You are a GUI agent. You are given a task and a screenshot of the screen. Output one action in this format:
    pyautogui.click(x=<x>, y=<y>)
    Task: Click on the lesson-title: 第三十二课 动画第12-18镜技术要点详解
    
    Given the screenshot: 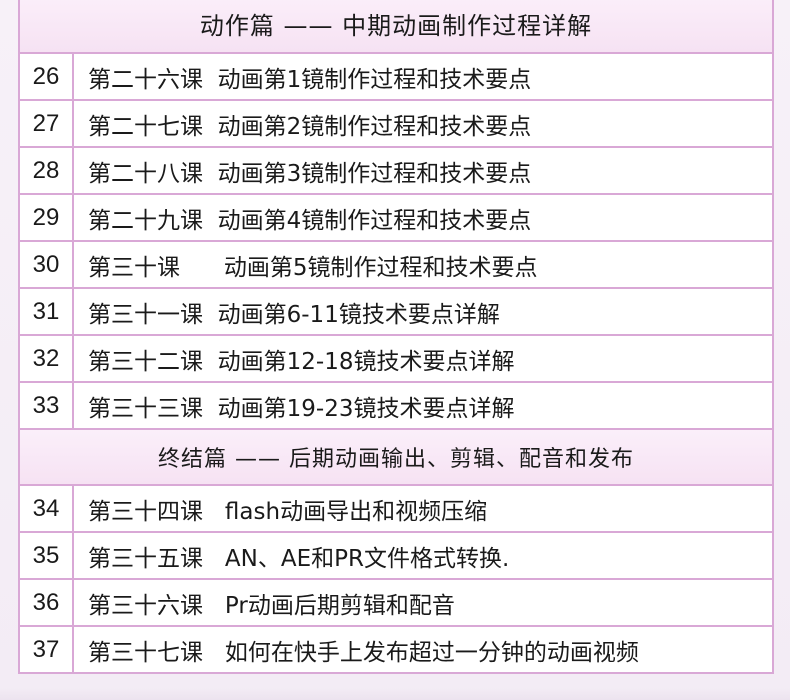 What is the action you would take?
    pyautogui.click(x=301, y=361)
    